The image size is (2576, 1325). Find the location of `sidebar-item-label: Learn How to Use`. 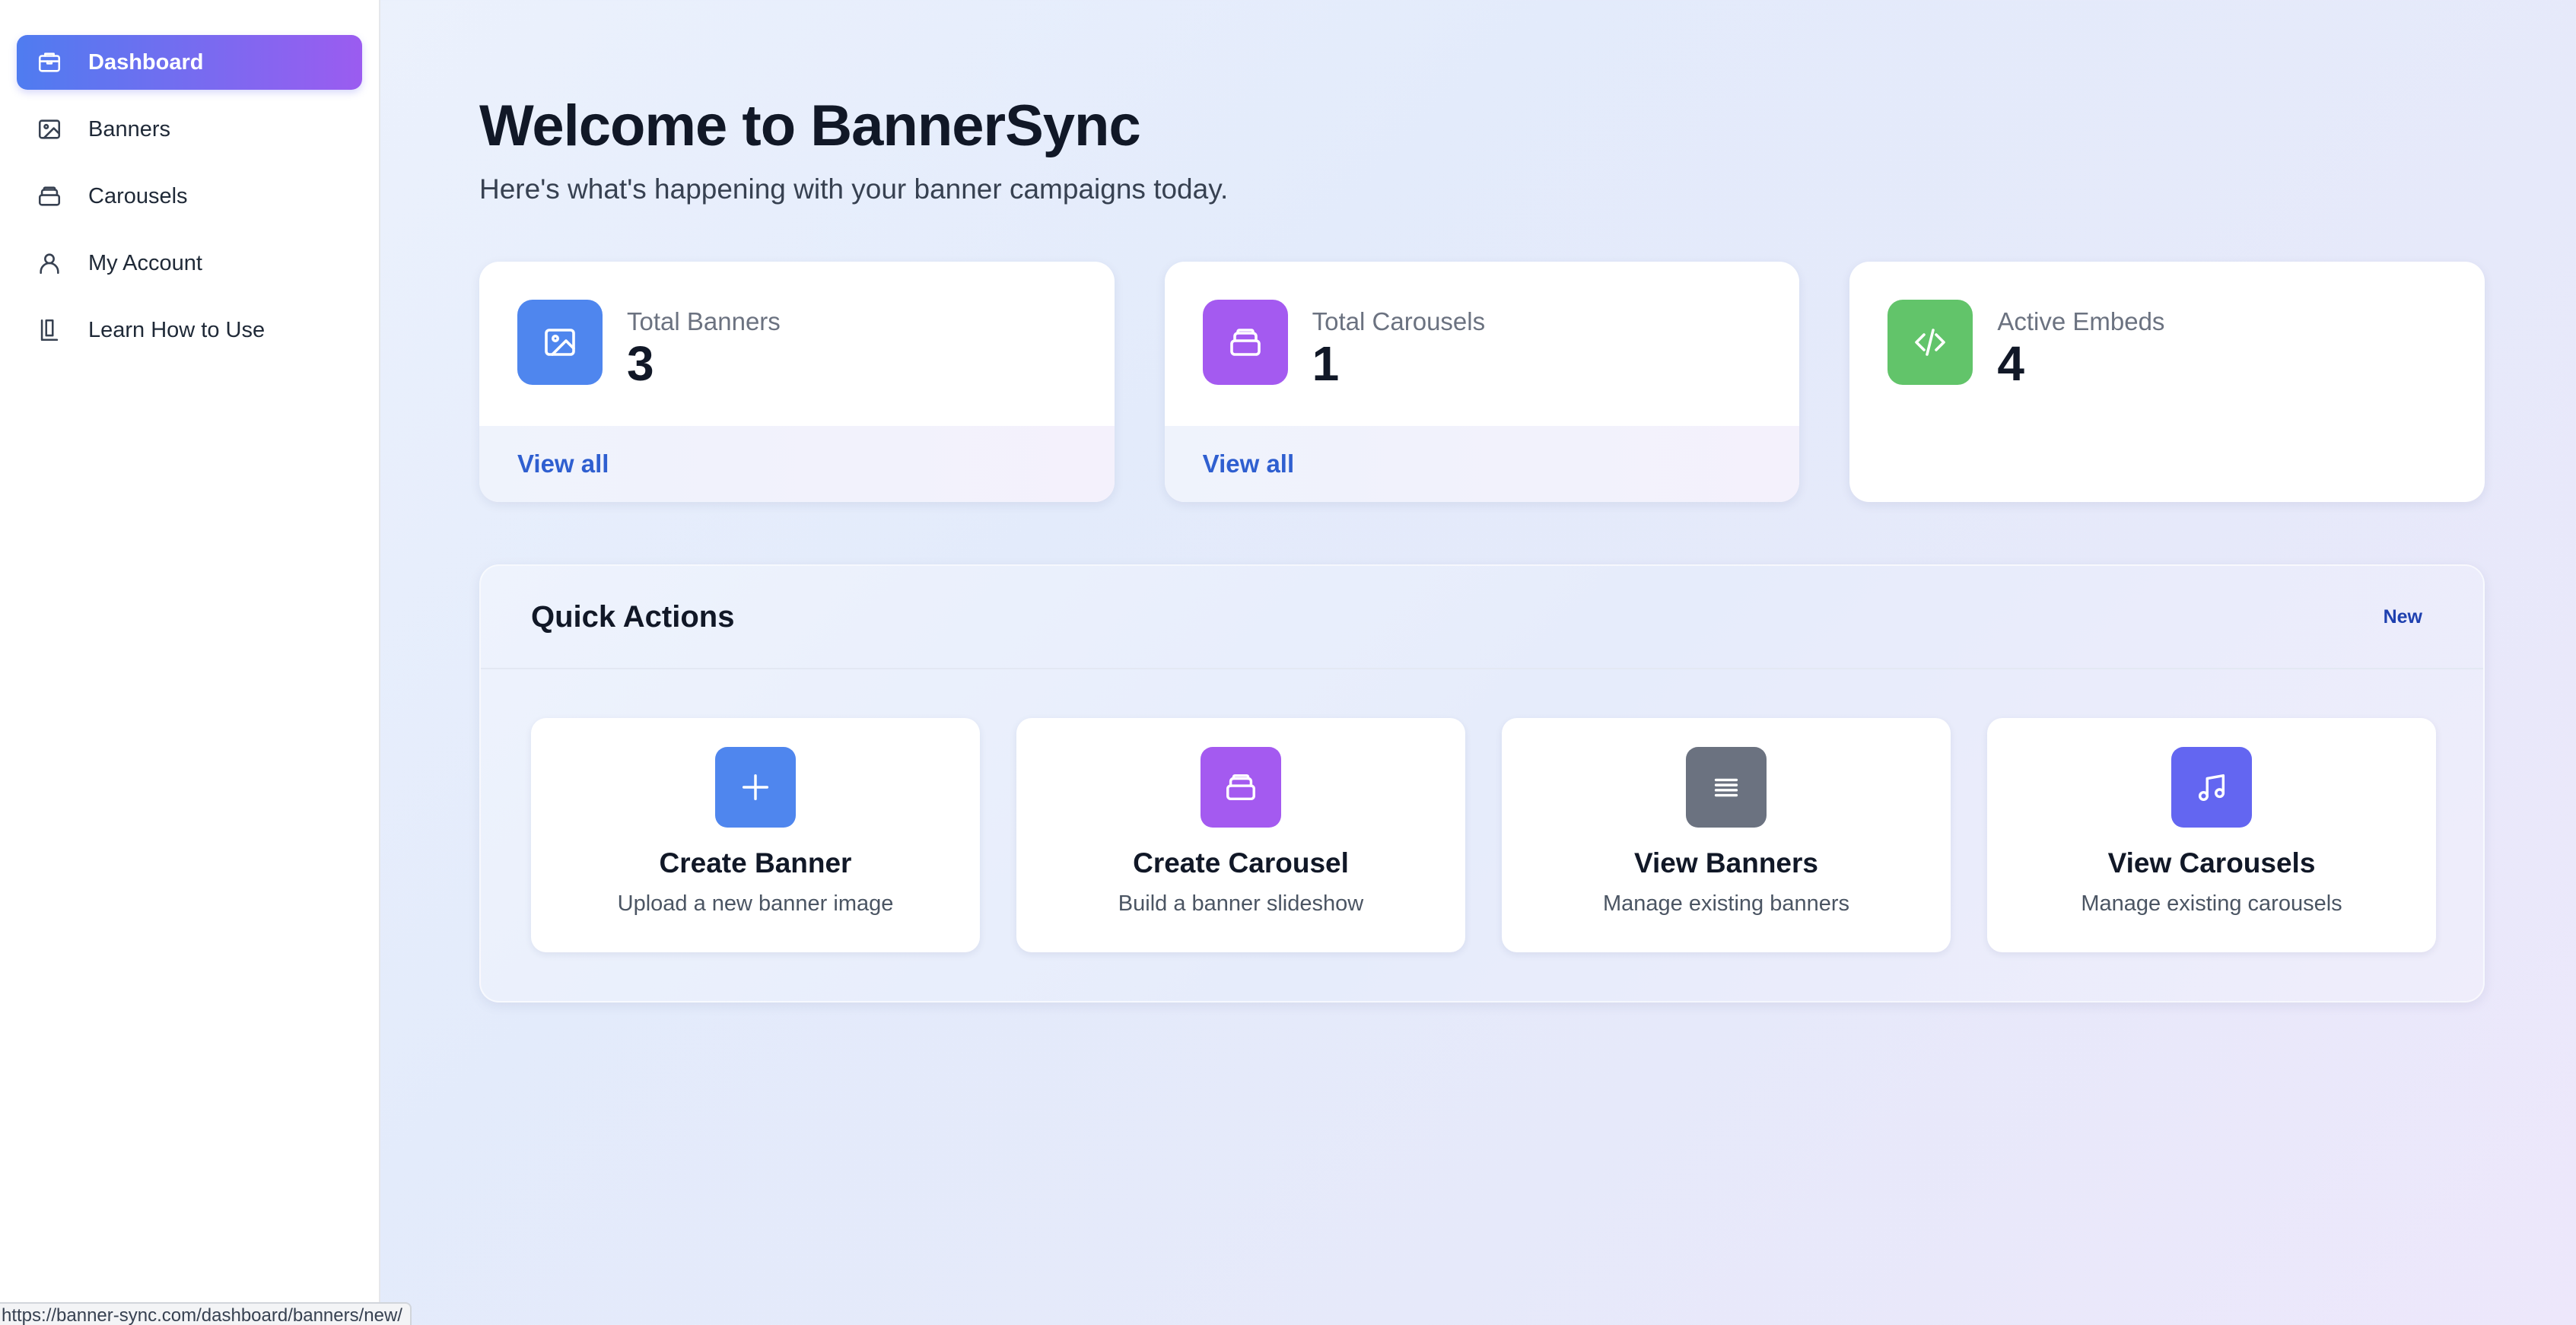

sidebar-item-label: Learn How to Use is located at coordinates (177, 330).